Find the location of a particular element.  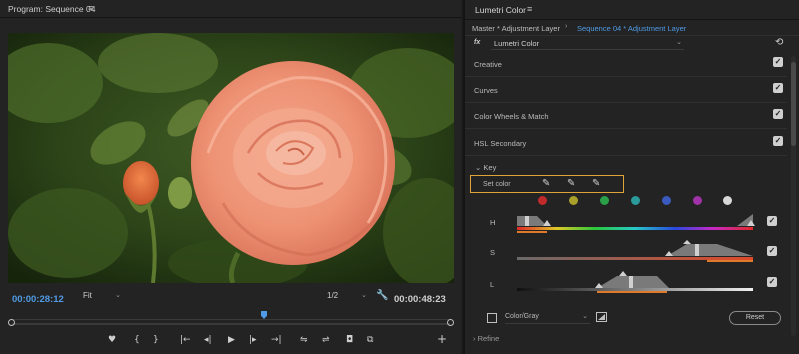

section-label: Curves is located at coordinates (486, 90).